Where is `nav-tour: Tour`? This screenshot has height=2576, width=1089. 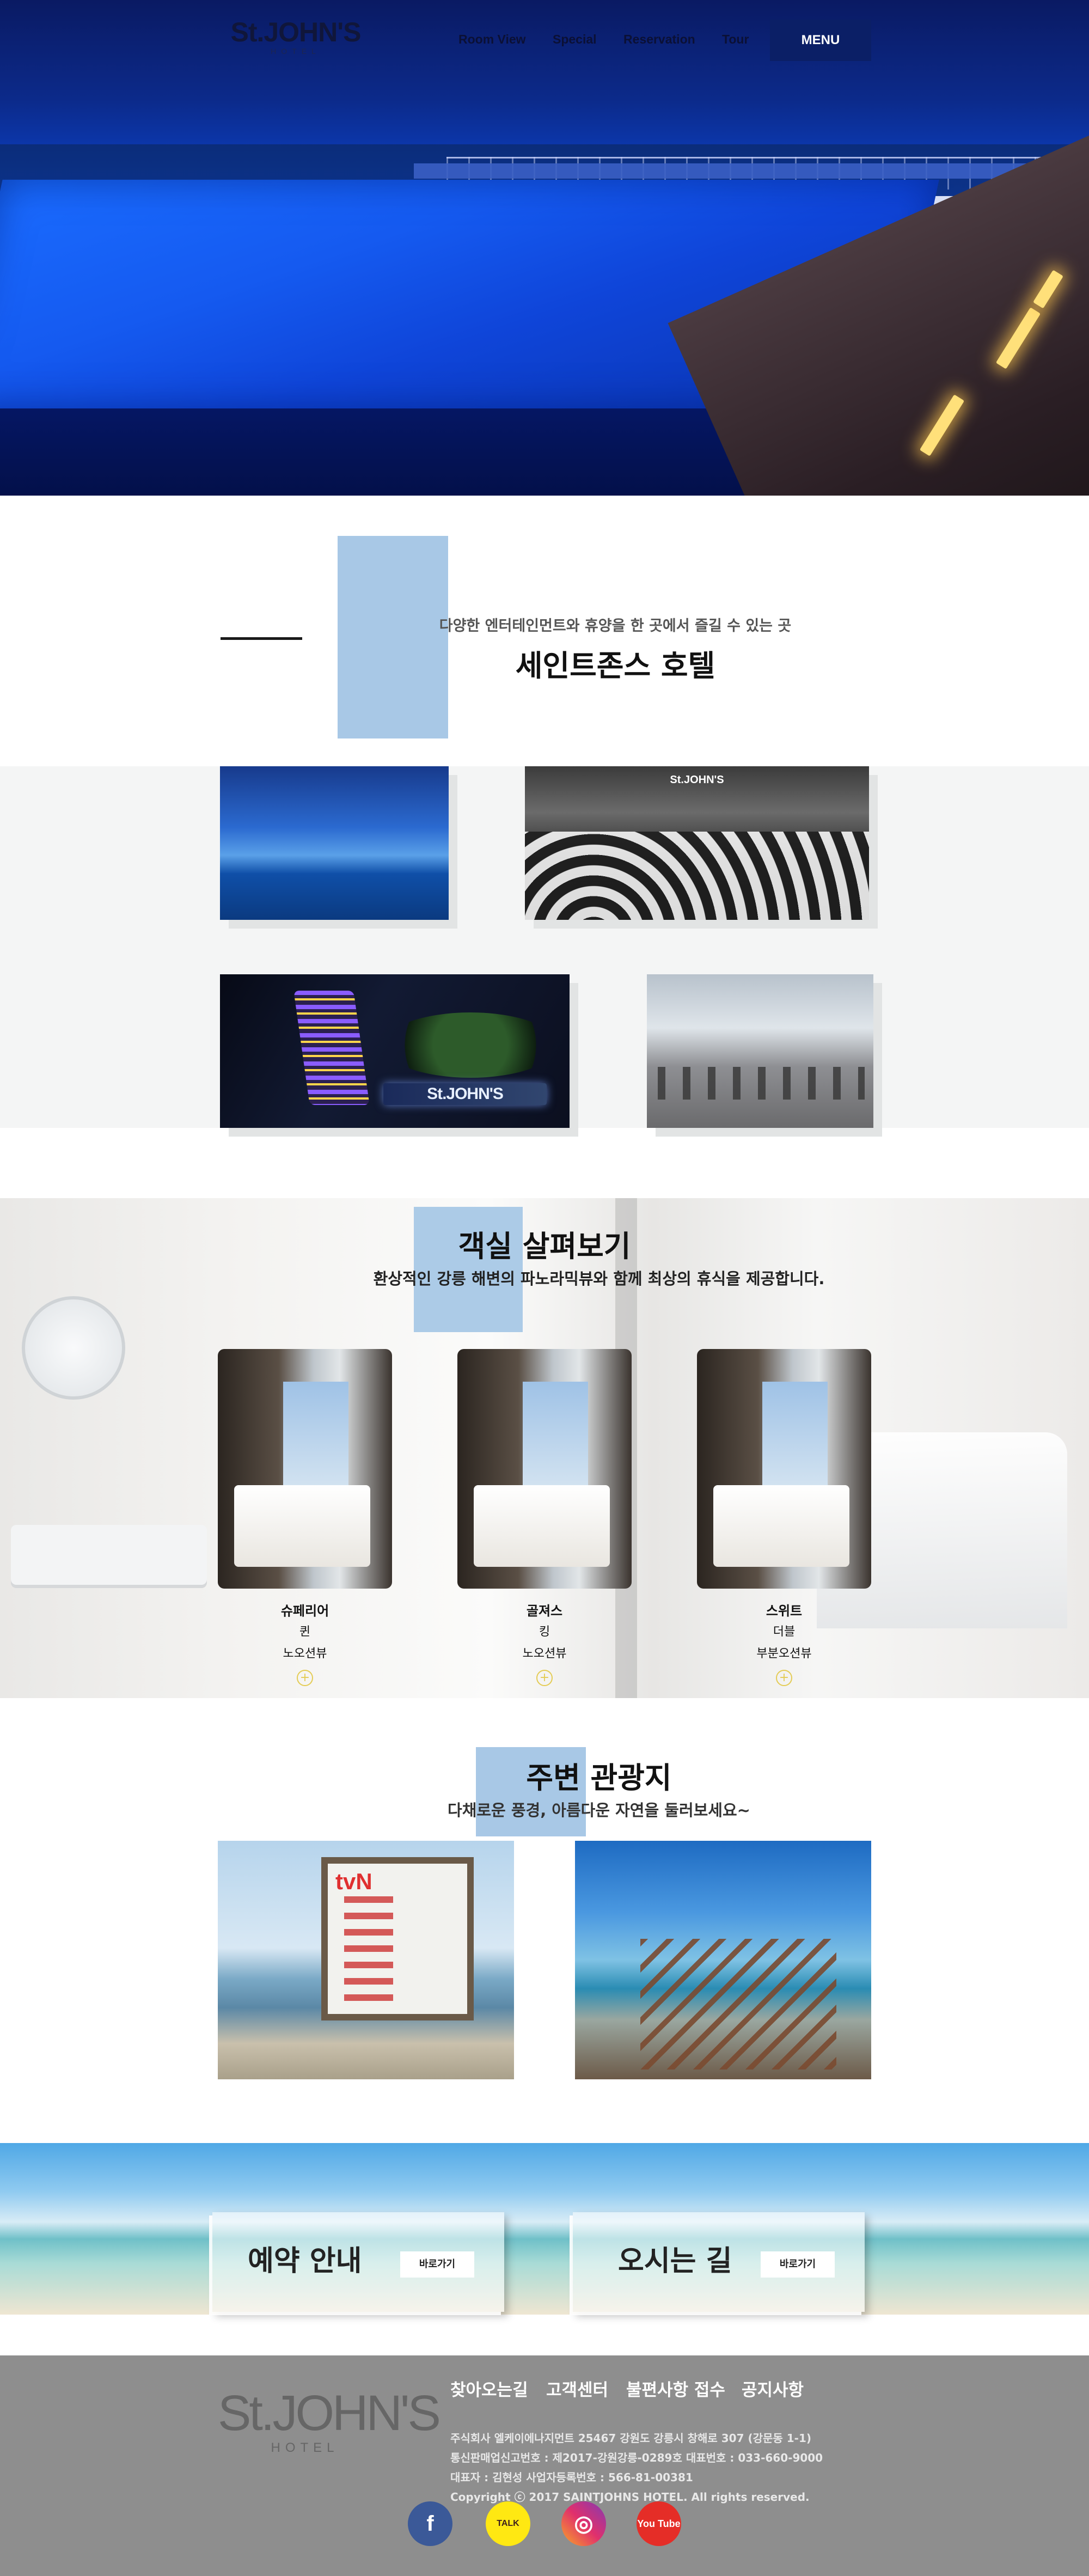
nav-tour: Tour is located at coordinates (735, 39).